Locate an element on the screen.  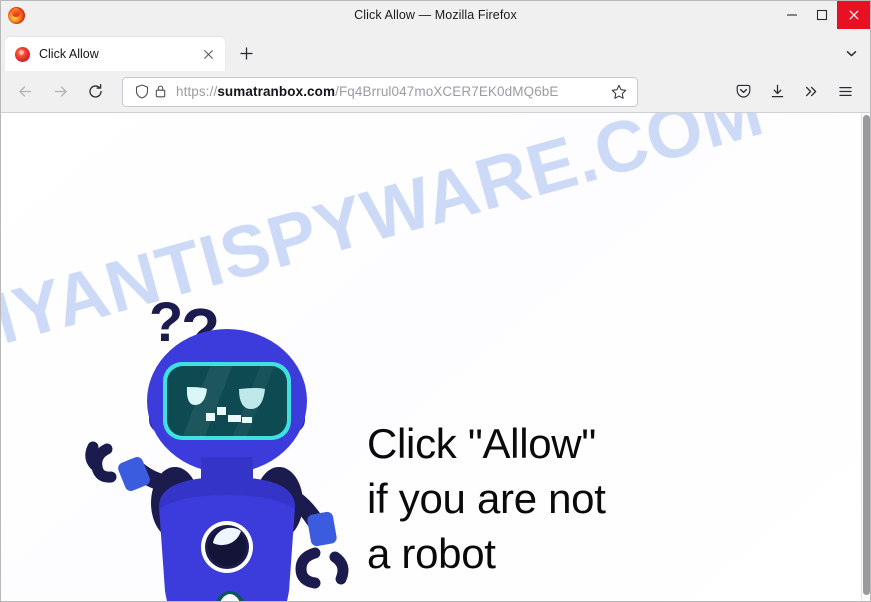
page-headline: Click "Allow" if you are not a robot is located at coordinates (486, 498).